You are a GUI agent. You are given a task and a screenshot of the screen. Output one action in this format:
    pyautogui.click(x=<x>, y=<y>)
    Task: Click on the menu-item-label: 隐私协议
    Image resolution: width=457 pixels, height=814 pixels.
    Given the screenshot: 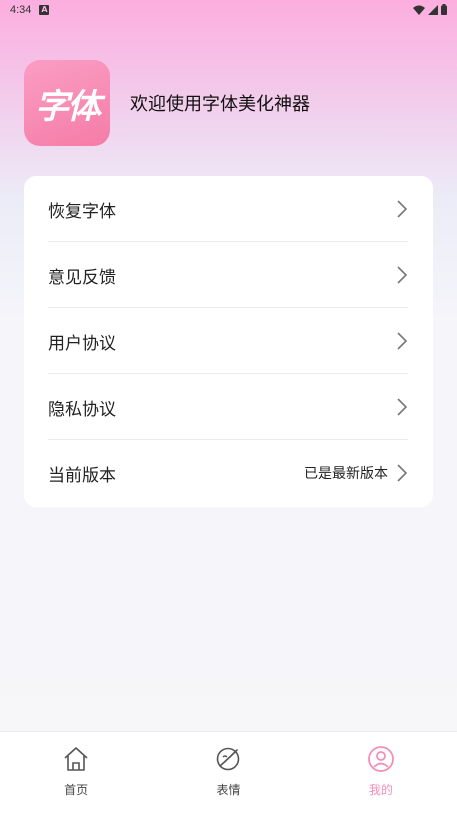 What is the action you would take?
    pyautogui.click(x=82, y=409)
    